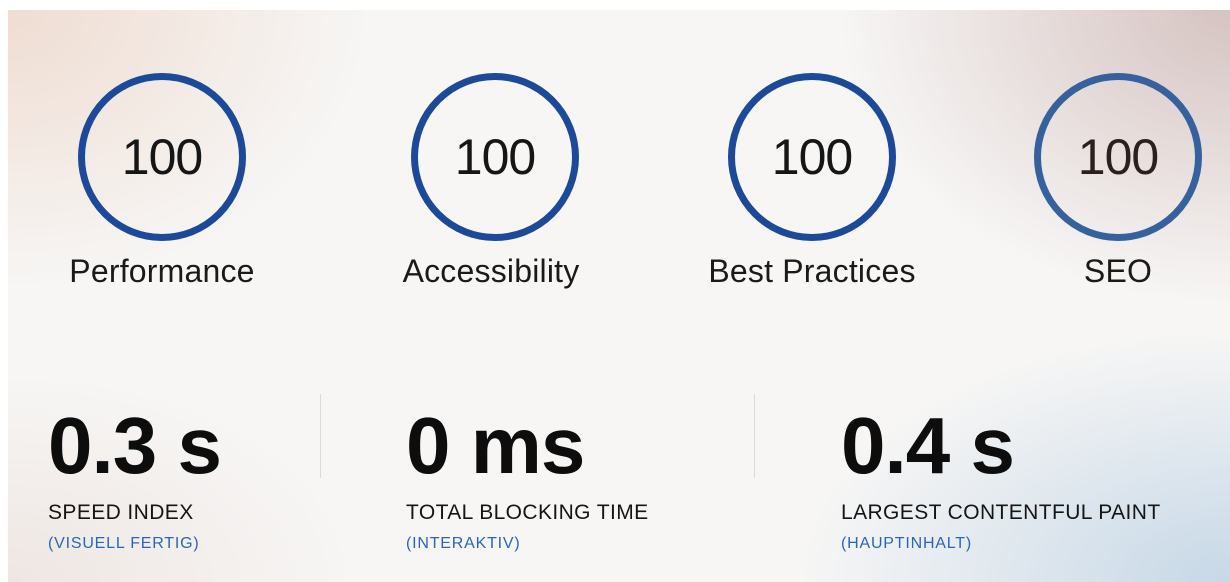 This screenshot has height=582, width=1230. I want to click on largest-contentful-paint-subtitle: (HAUPTINHALT), so click(906, 543).